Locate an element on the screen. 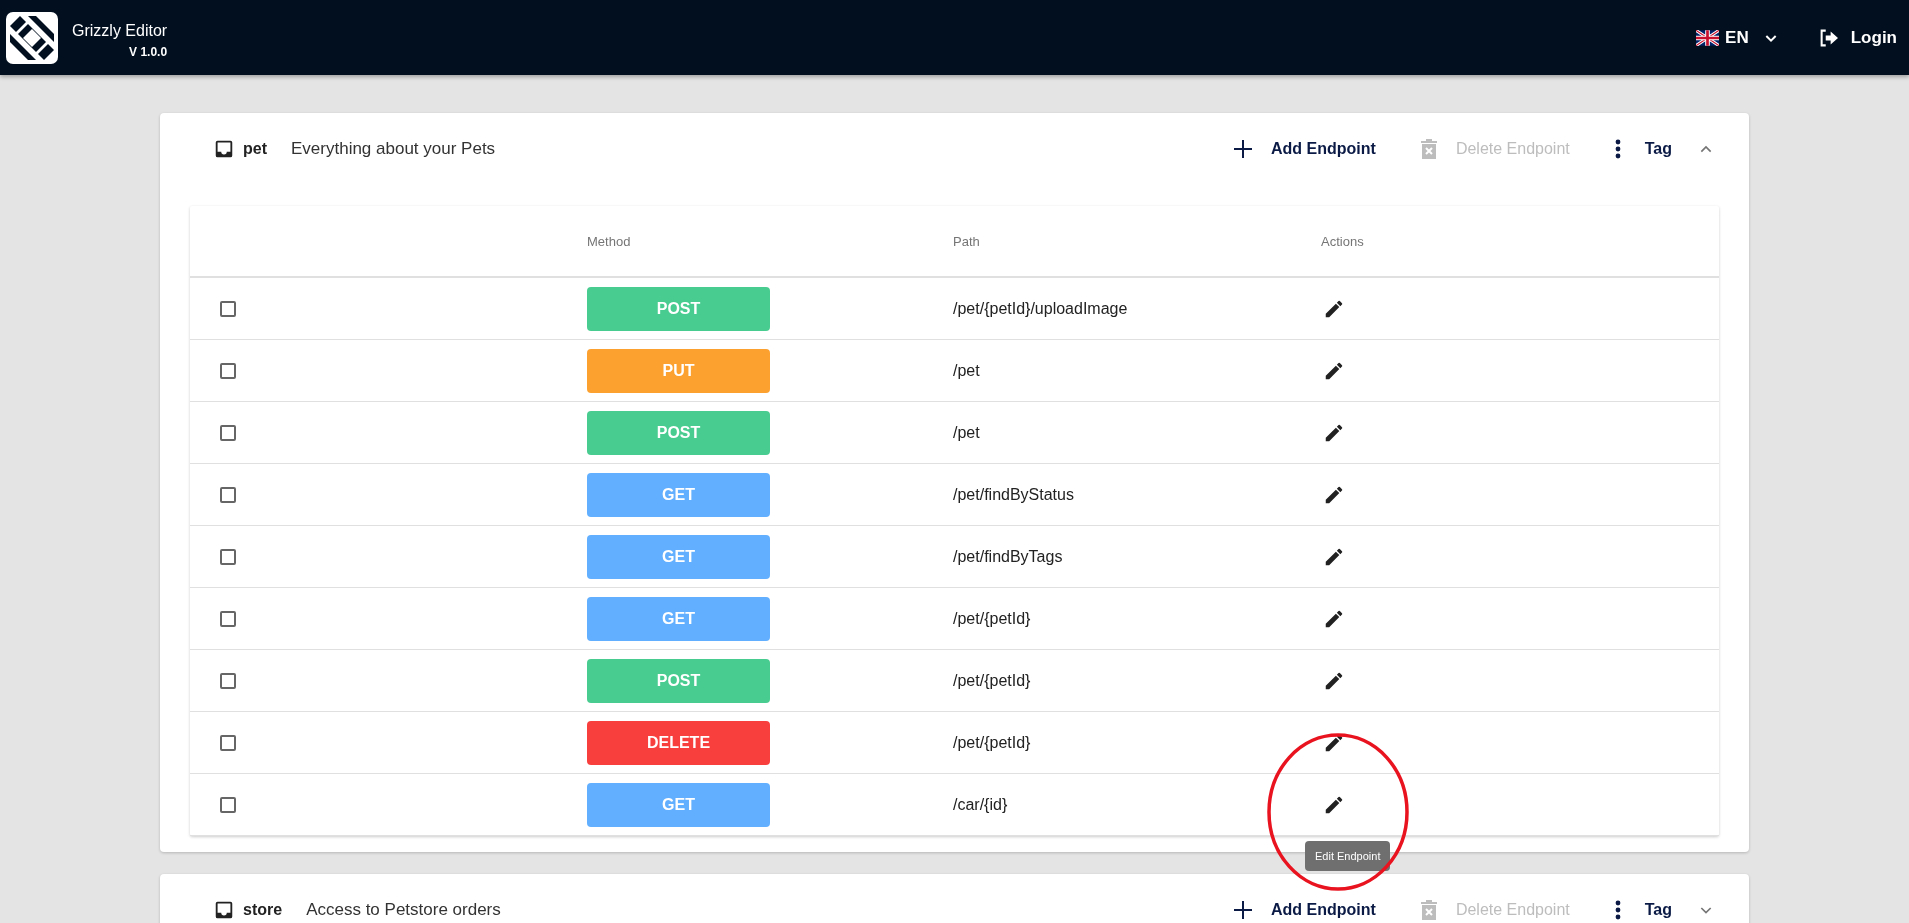  logo-icon is located at coordinates (32, 37).